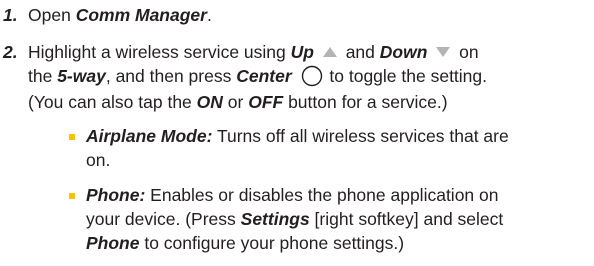 This screenshot has height=266, width=594. What do you see at coordinates (235, 101) in the screenshot?
I see `step-text: or` at bounding box center [235, 101].